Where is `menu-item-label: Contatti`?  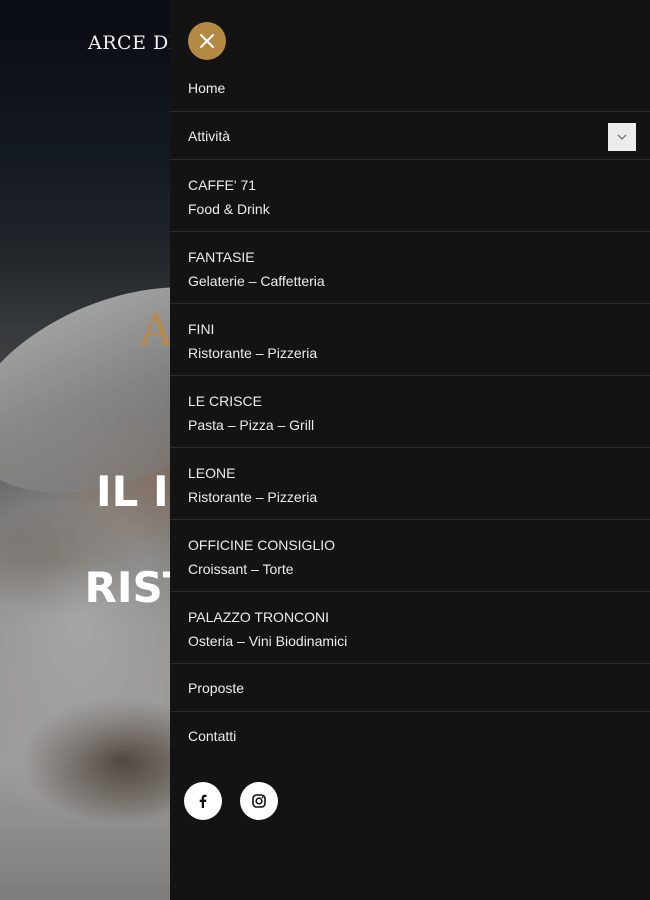 menu-item-label: Contatti is located at coordinates (212, 736).